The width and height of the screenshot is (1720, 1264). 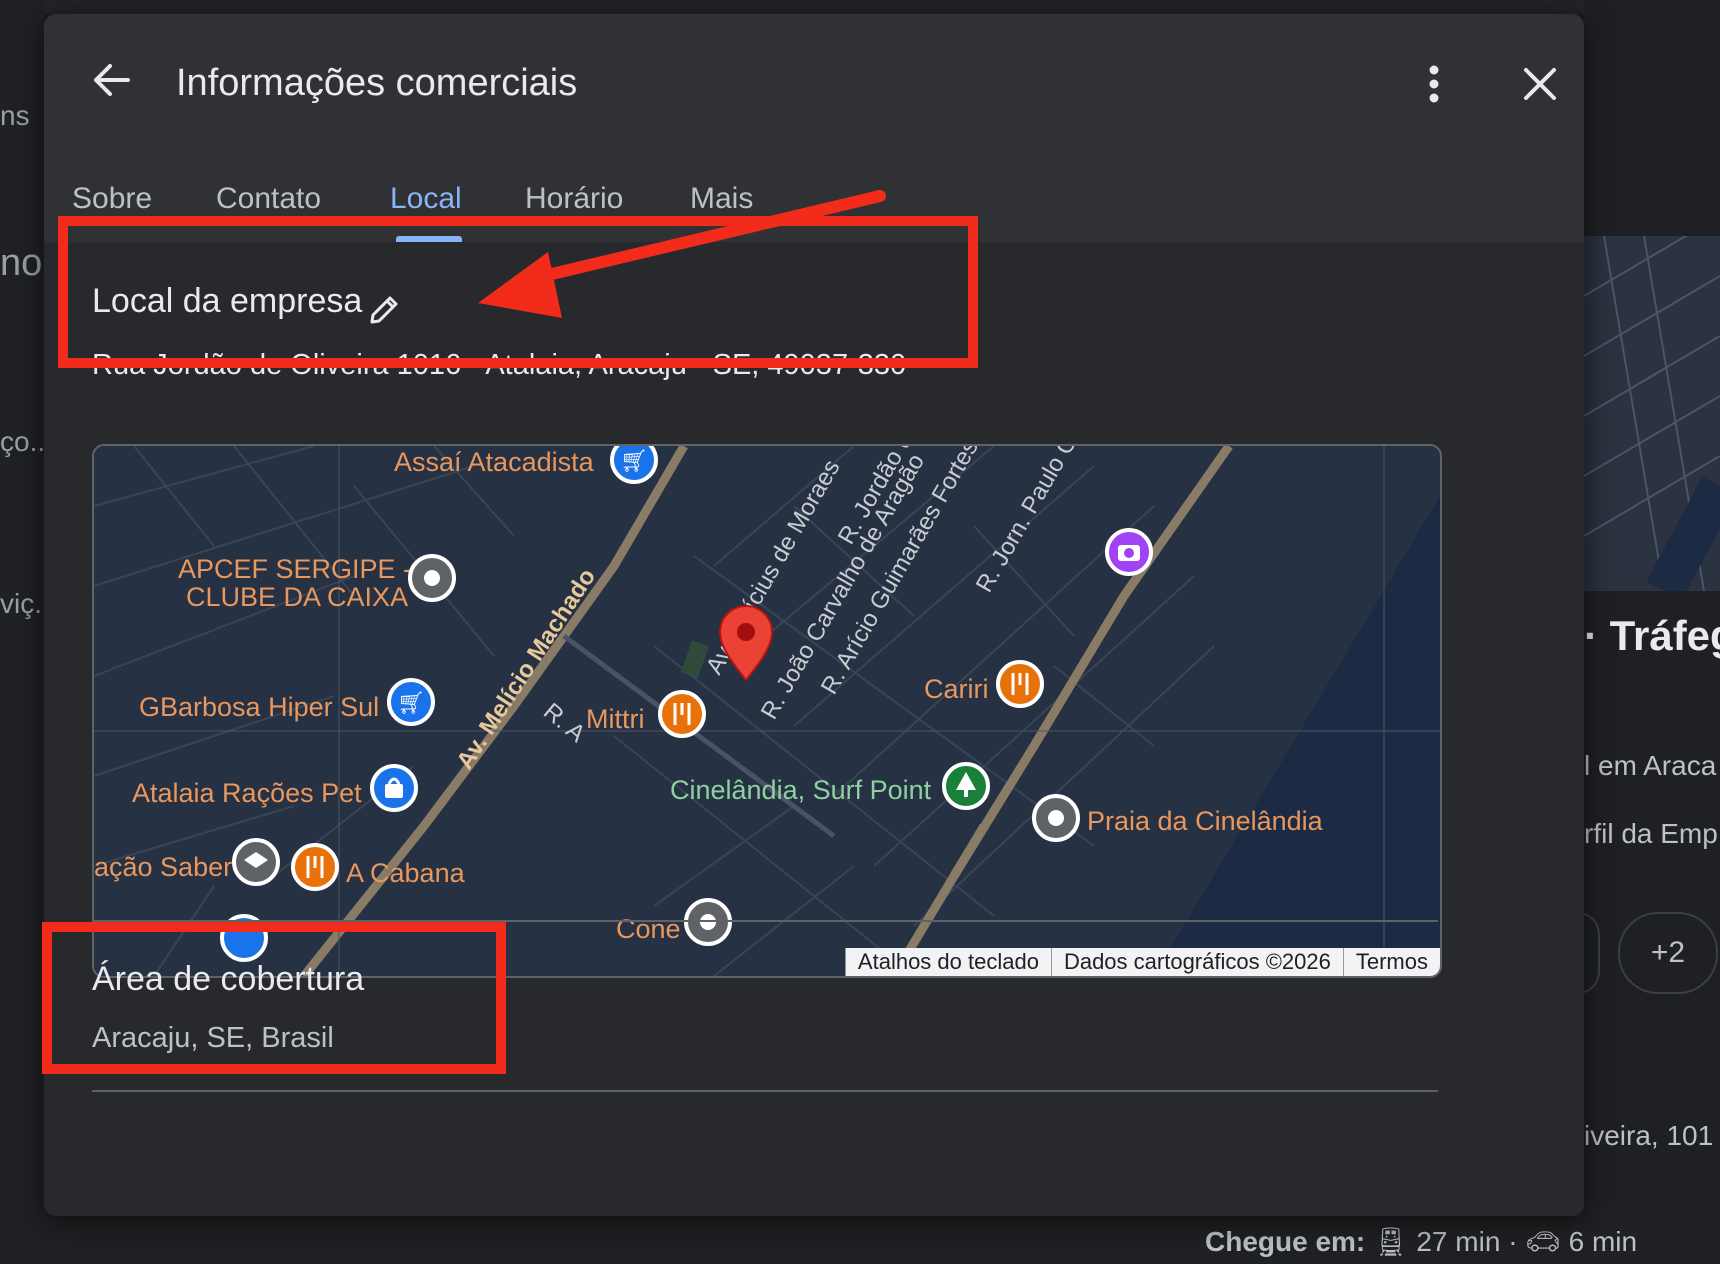 I want to click on back-button, so click(x=112, y=80).